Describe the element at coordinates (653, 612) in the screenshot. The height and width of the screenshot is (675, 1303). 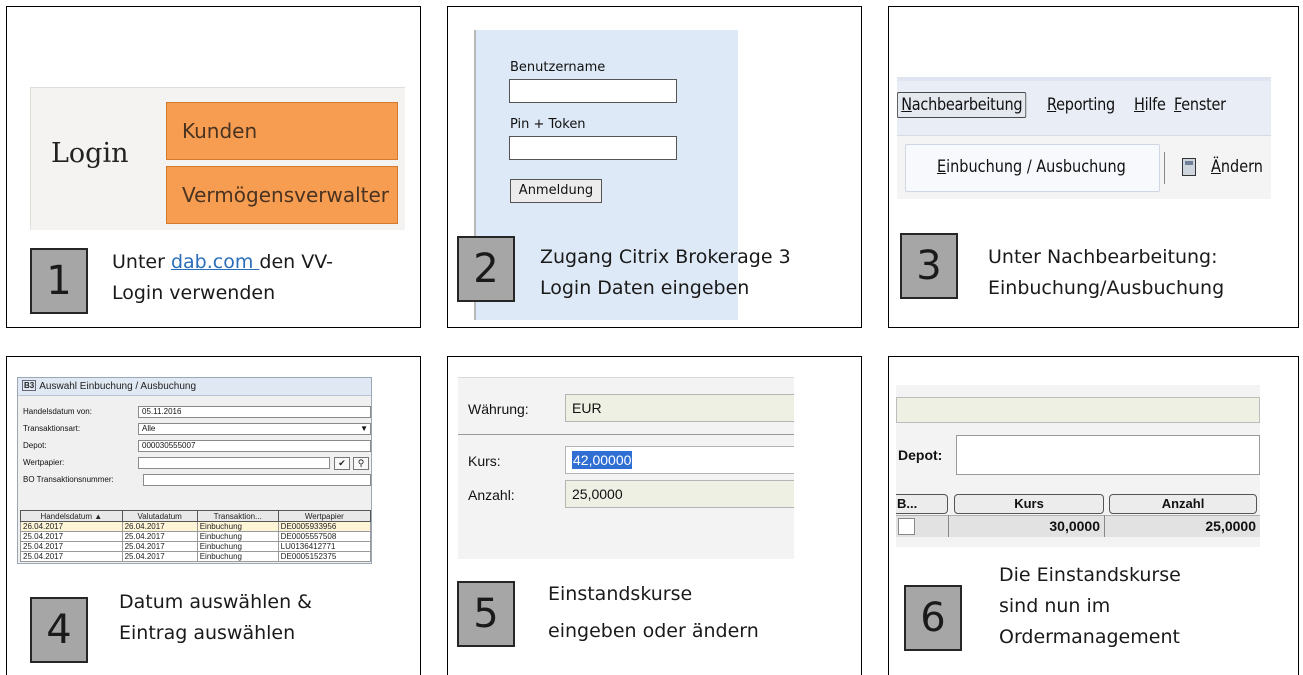
I see `step-caption: Einstandskurse eingeben oder ändern` at that location.